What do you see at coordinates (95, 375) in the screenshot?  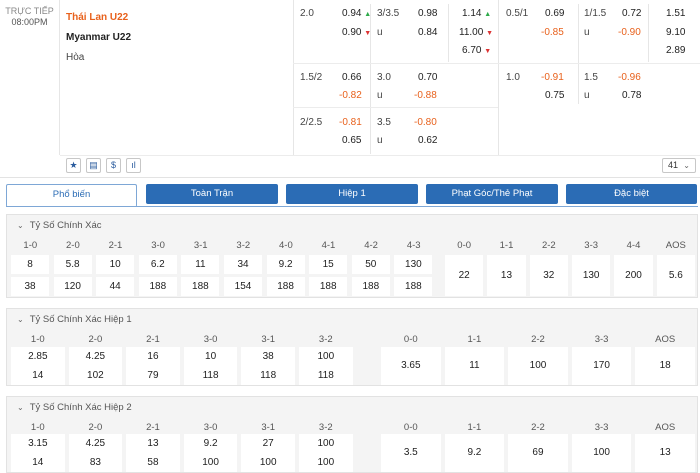 I see `odds-cell: 102` at bounding box center [95, 375].